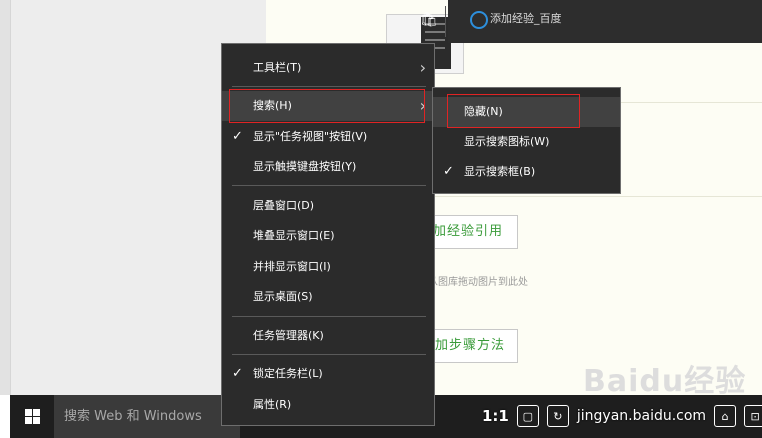 This screenshot has width=762, height=438. I want to click on menu-item-show-task-view: ✓ 显示"任务视图"按钮(V), so click(328, 137).